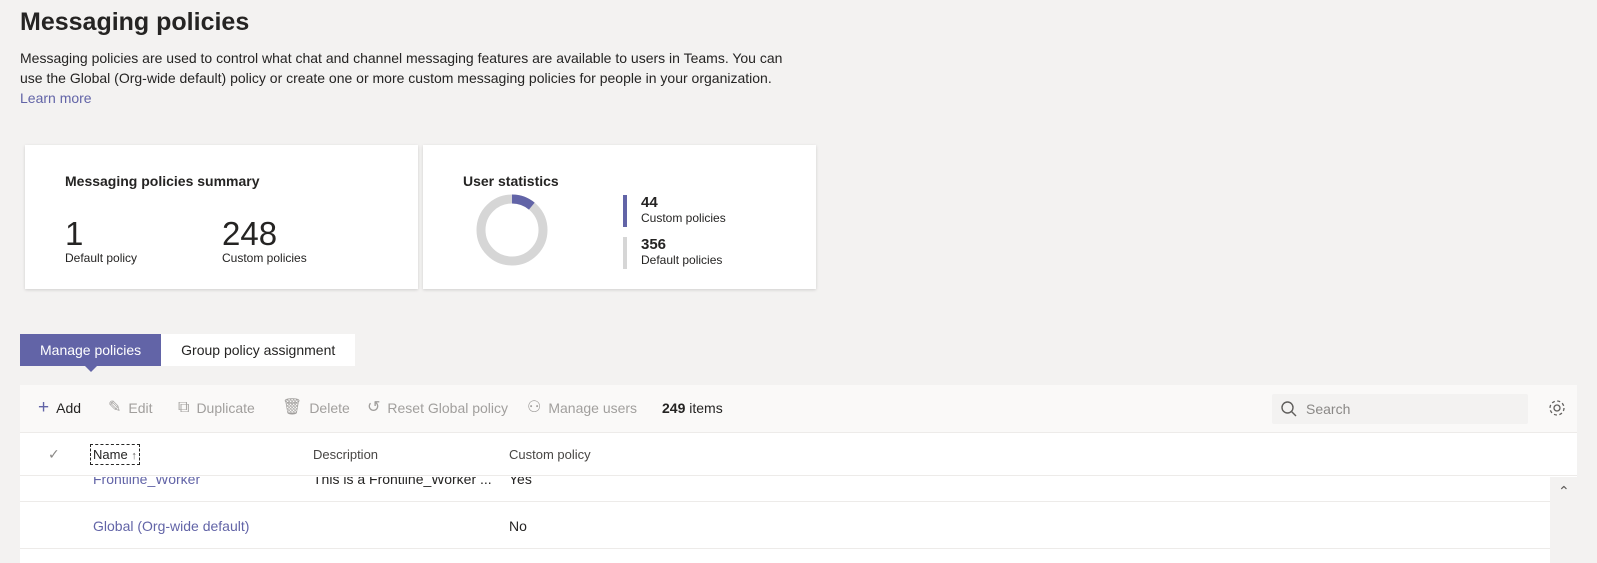  I want to click on custom-policy-value: No, so click(518, 526).